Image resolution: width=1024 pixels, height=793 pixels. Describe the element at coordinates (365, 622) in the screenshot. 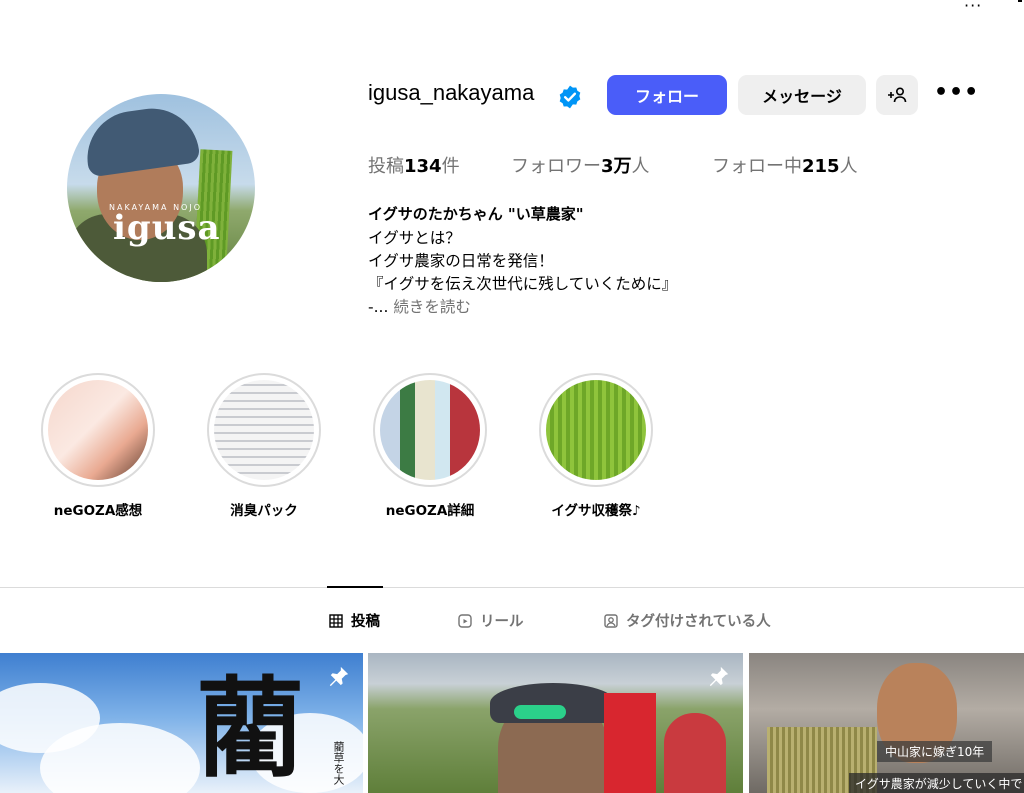

I see `tab-label: 投稿` at that location.